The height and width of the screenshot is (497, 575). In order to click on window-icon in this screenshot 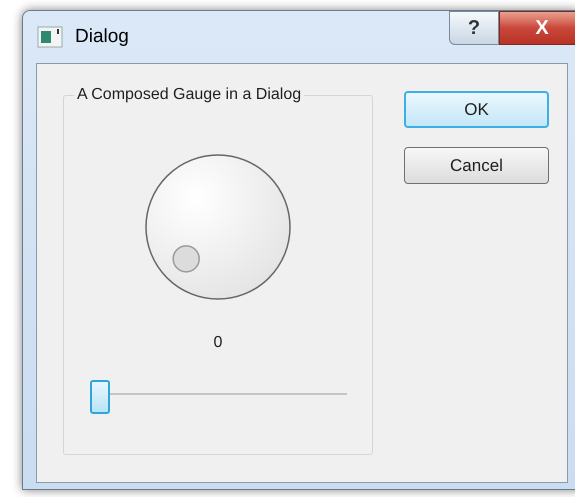, I will do `click(50, 37)`.